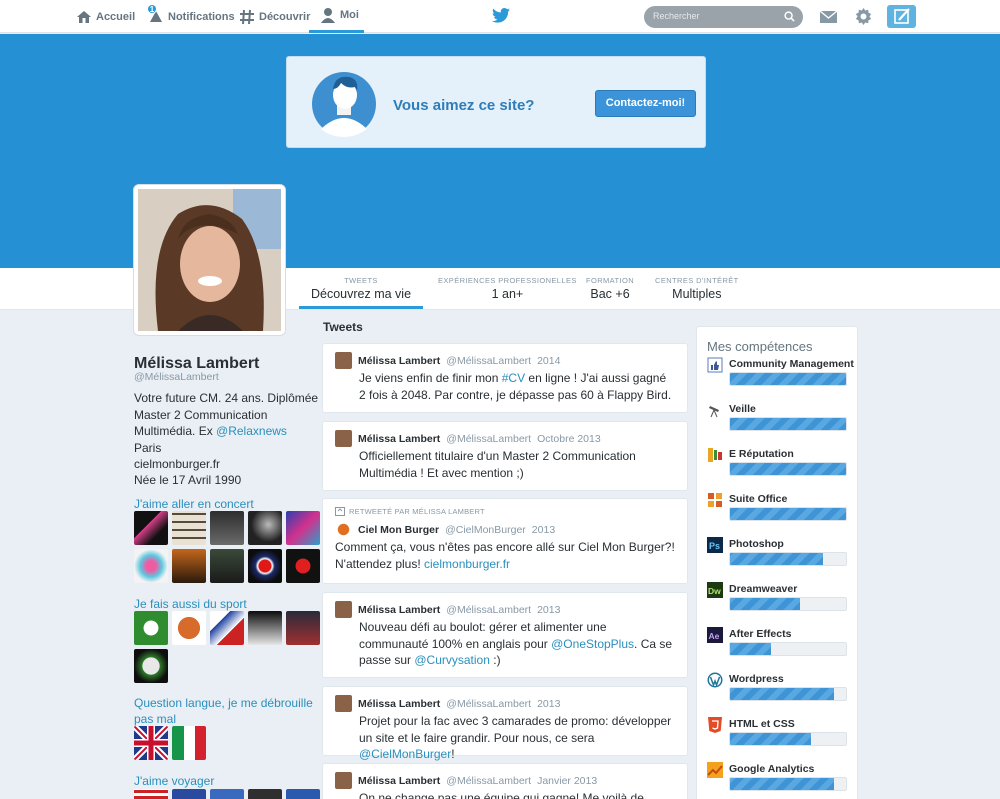 This screenshot has width=1000, height=799. I want to click on nav-home: Accueil, so click(105, 16).